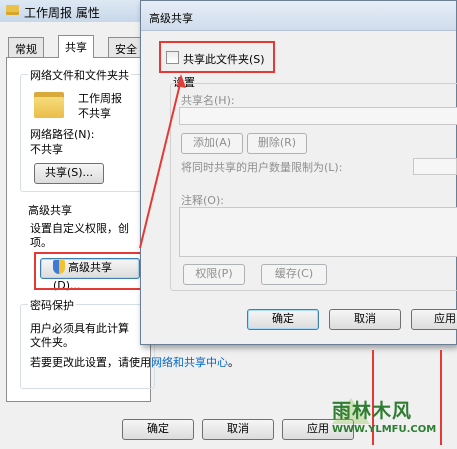  I want to click on watermark-url: WWW.YLMFU.COM, so click(384, 429).